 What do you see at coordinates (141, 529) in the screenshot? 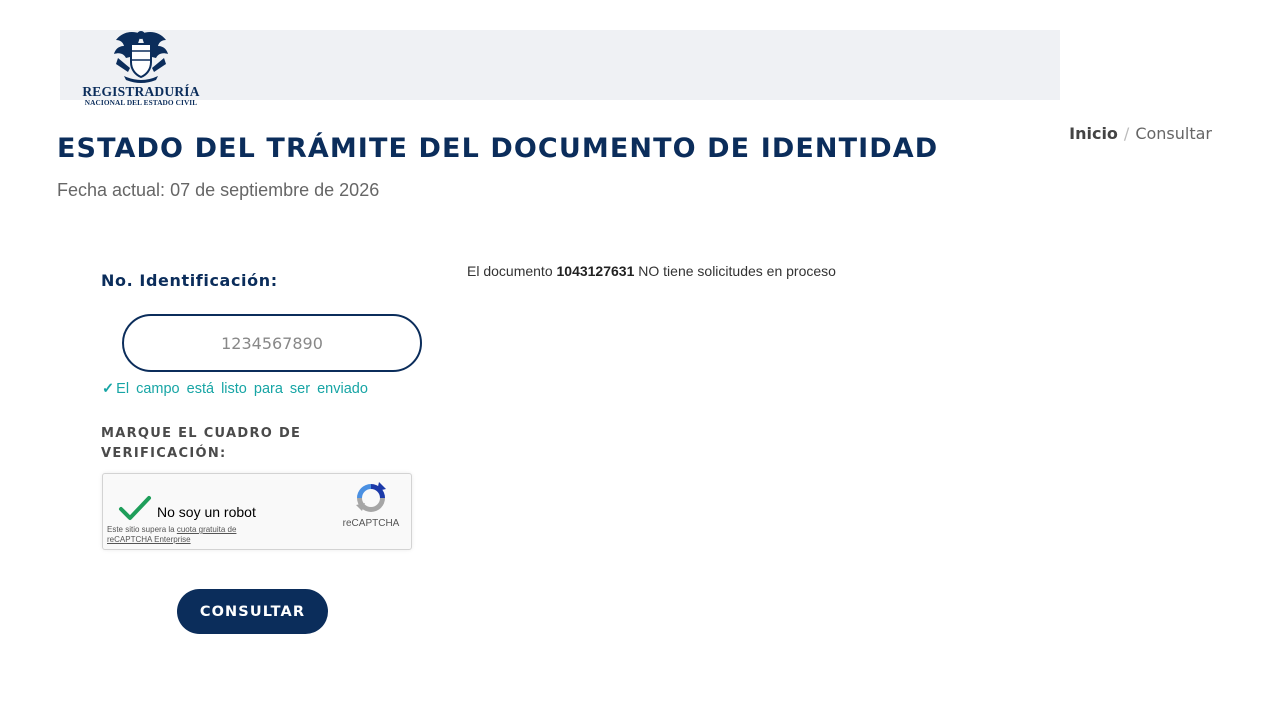
I see `recaptcha-terms-prefix: Este sitio supera la` at bounding box center [141, 529].